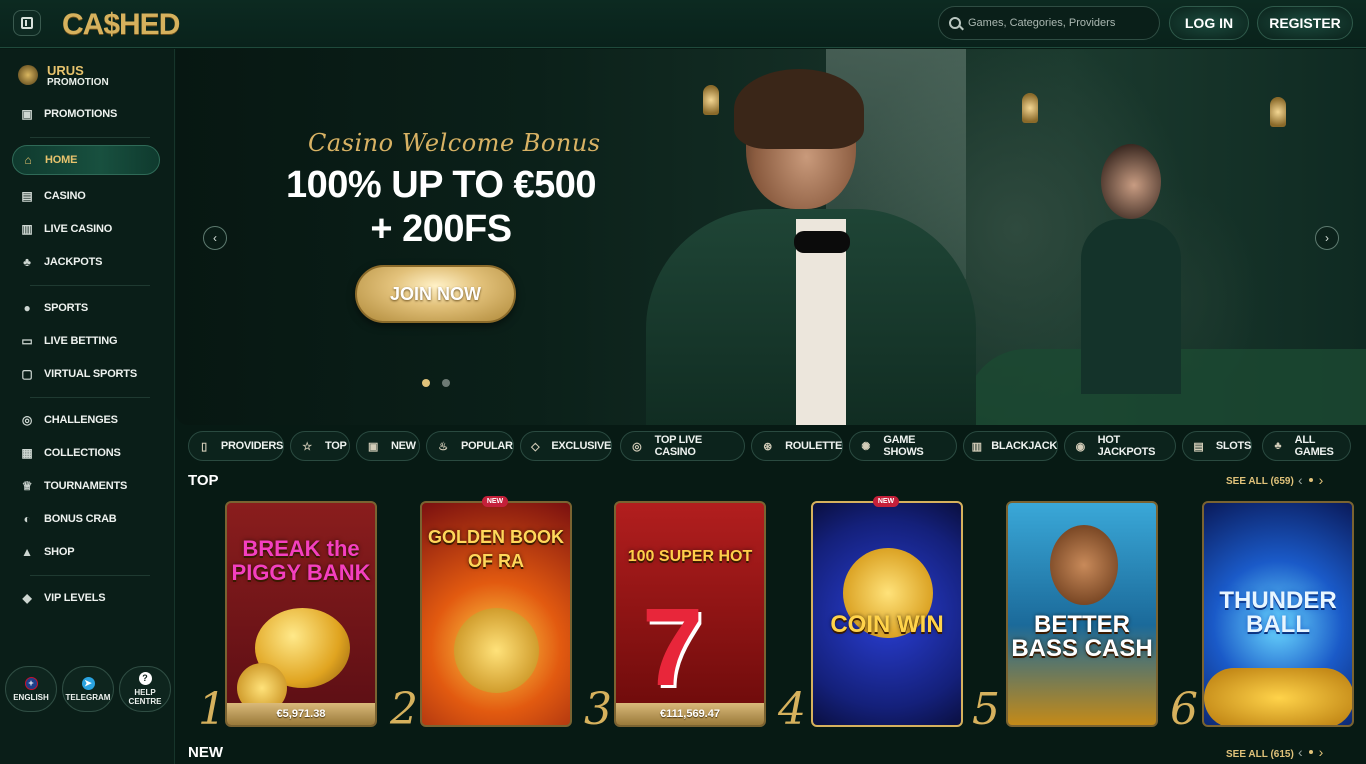 The image size is (1366, 764). I want to click on category-providers: ▯ PROVIDERS, so click(236, 446).